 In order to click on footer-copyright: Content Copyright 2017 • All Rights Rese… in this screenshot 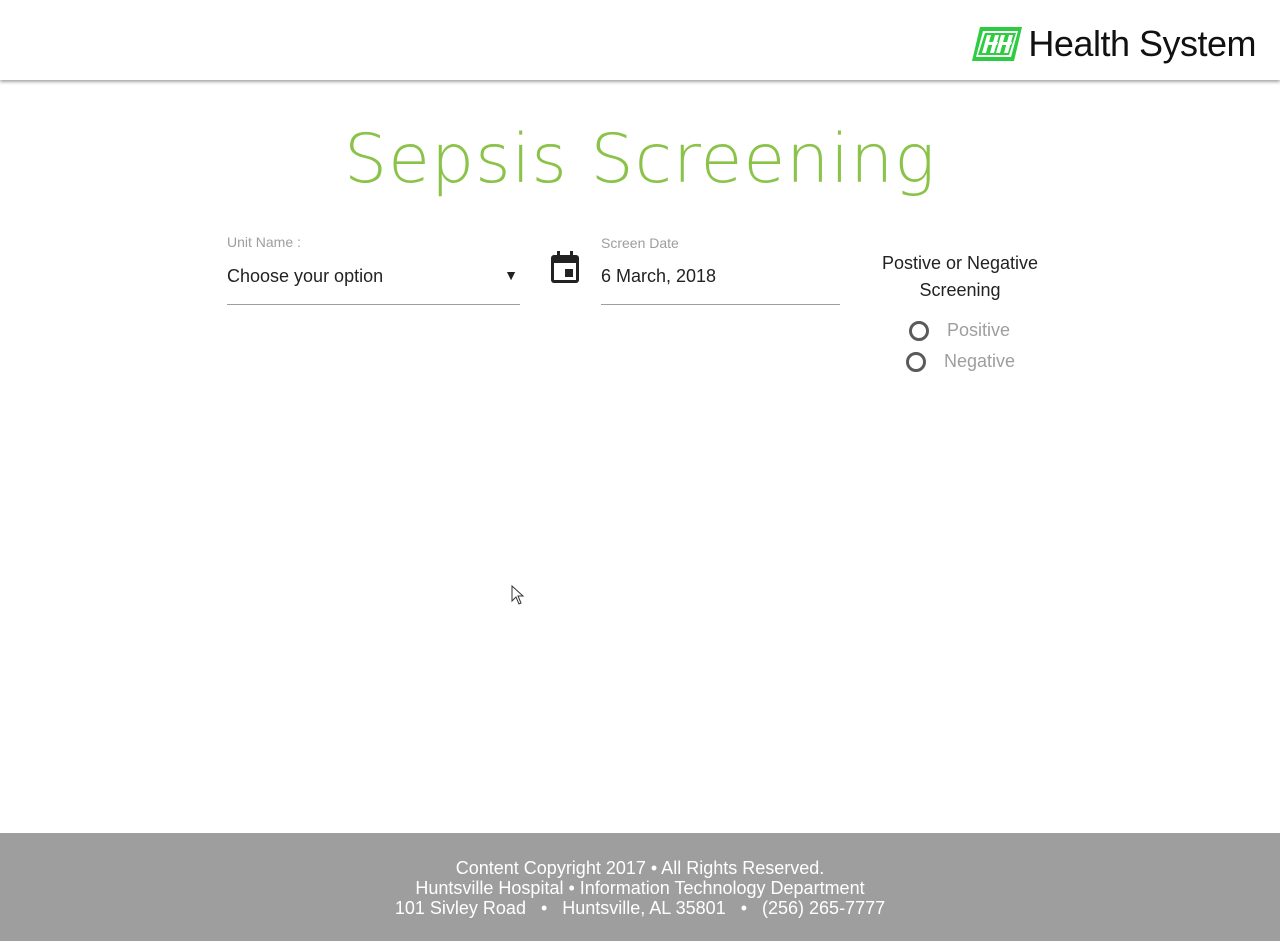, I will do `click(640, 868)`.